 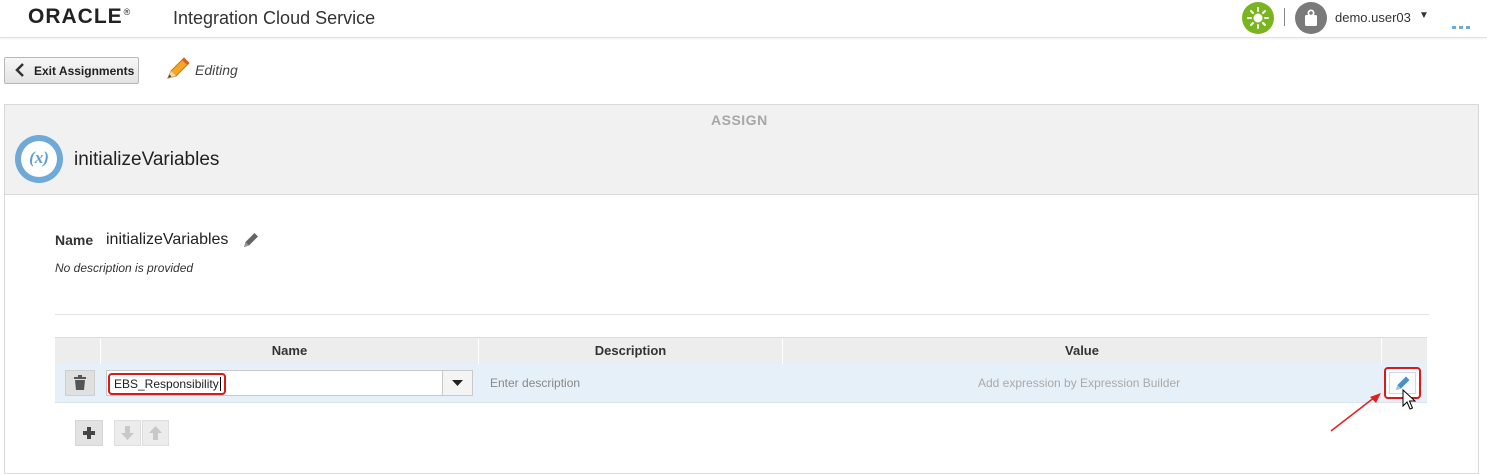 I want to click on column-header-description: Description, so click(x=630, y=350).